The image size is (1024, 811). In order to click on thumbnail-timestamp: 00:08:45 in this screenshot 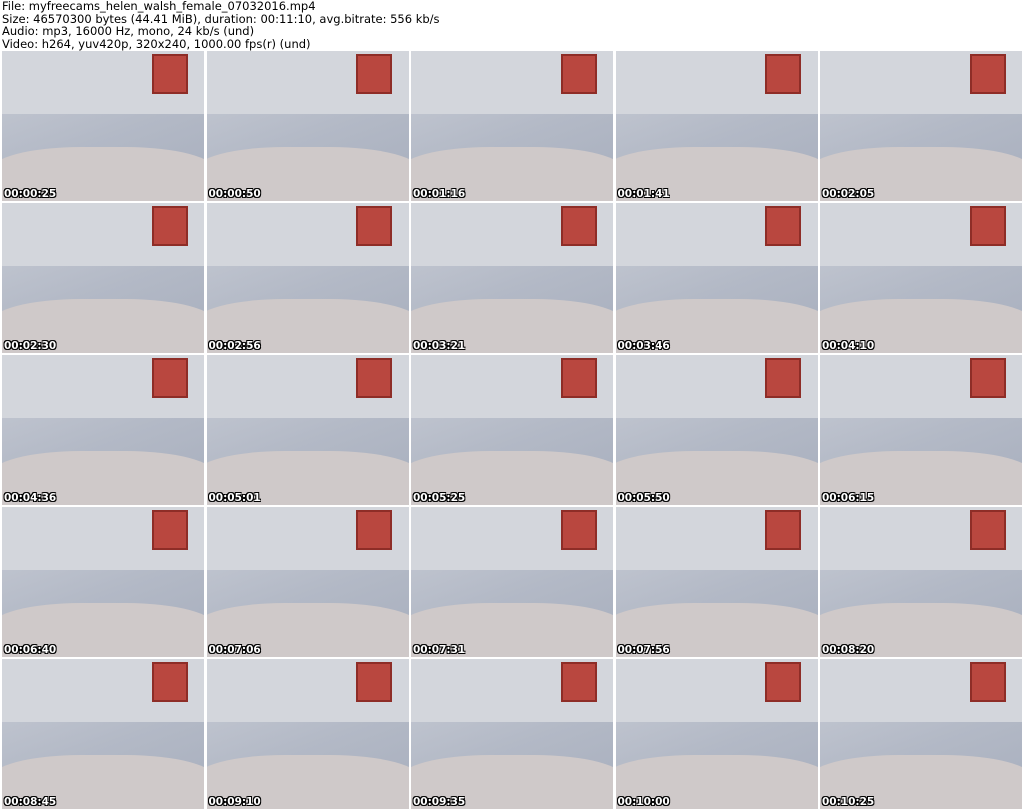, I will do `click(30, 802)`.